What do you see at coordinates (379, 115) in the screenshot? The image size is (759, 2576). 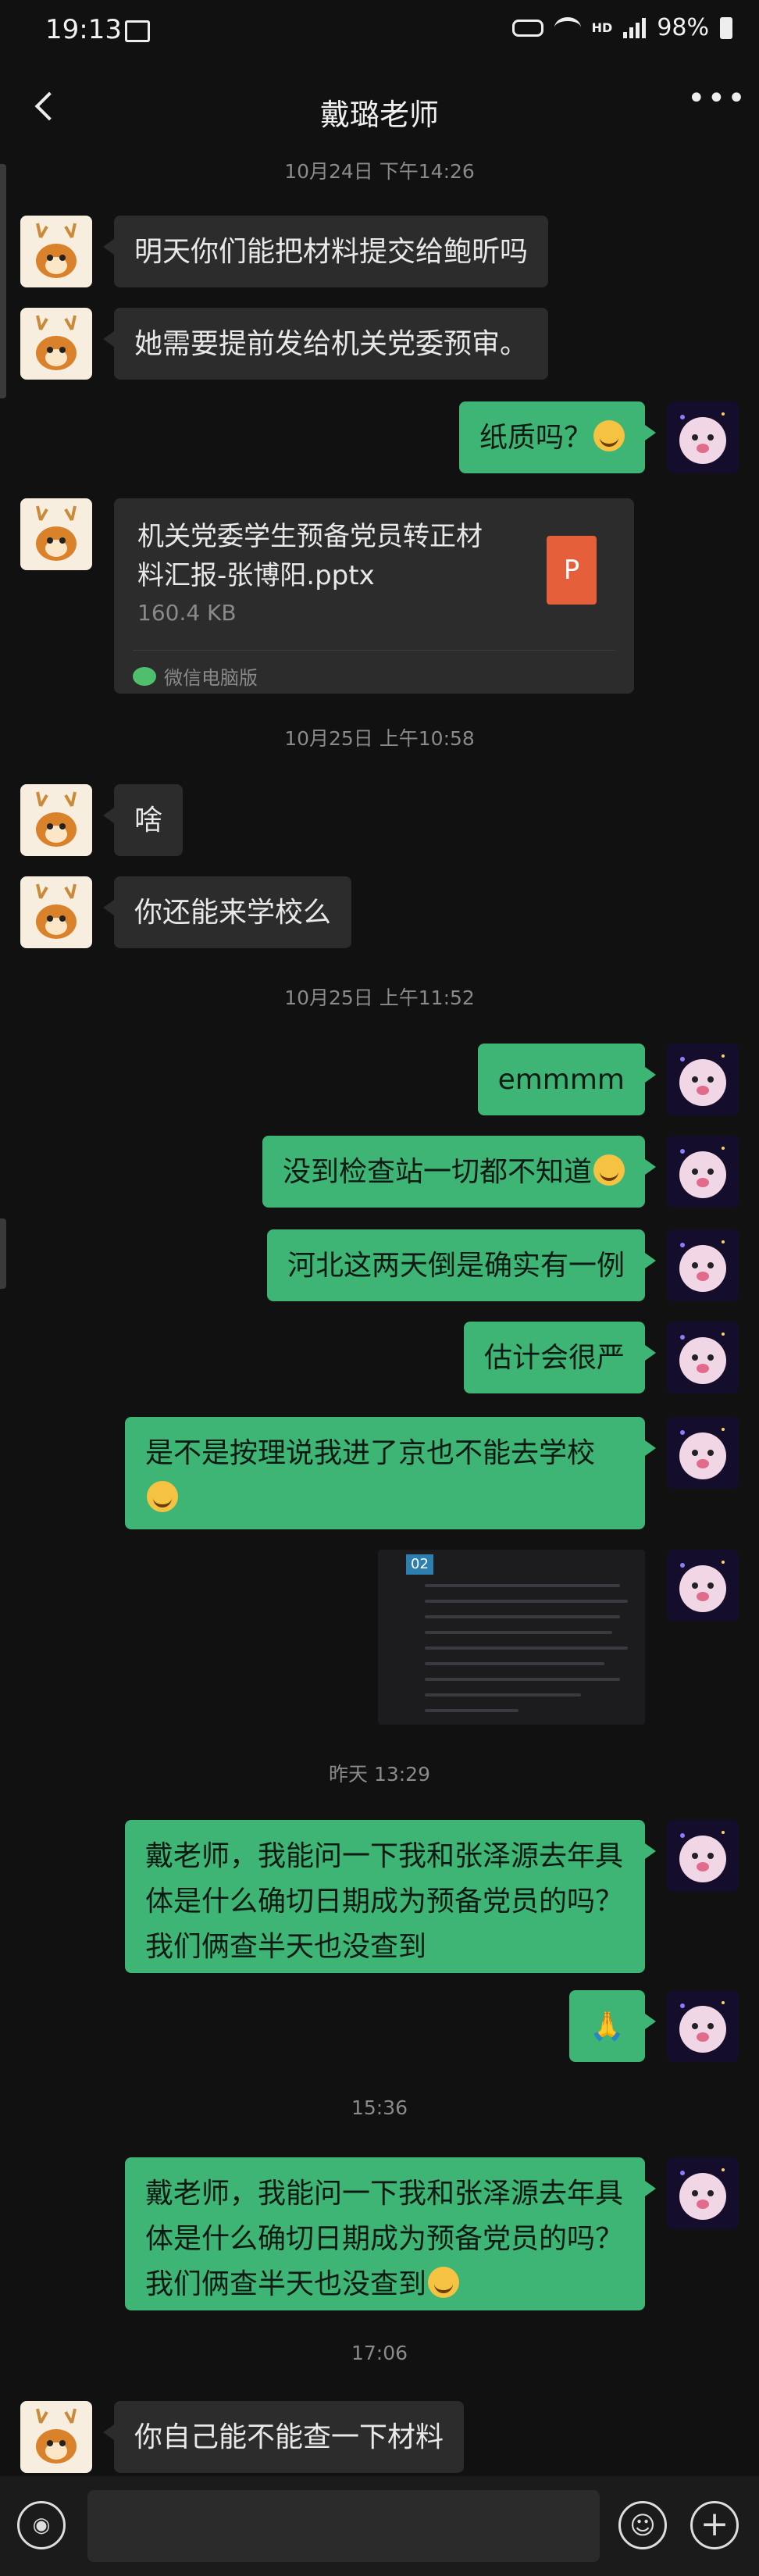 I see `chat-title: 戴璐老师` at bounding box center [379, 115].